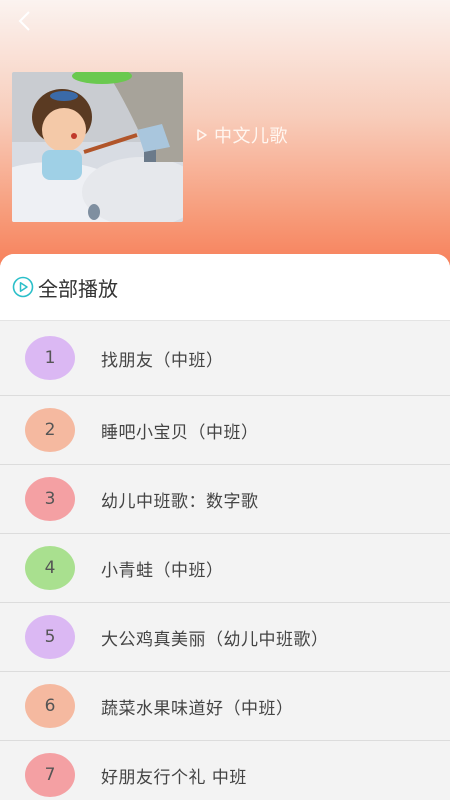 The width and height of the screenshot is (450, 800). What do you see at coordinates (162, 360) in the screenshot?
I see `track-title: 找朋友（中班）` at bounding box center [162, 360].